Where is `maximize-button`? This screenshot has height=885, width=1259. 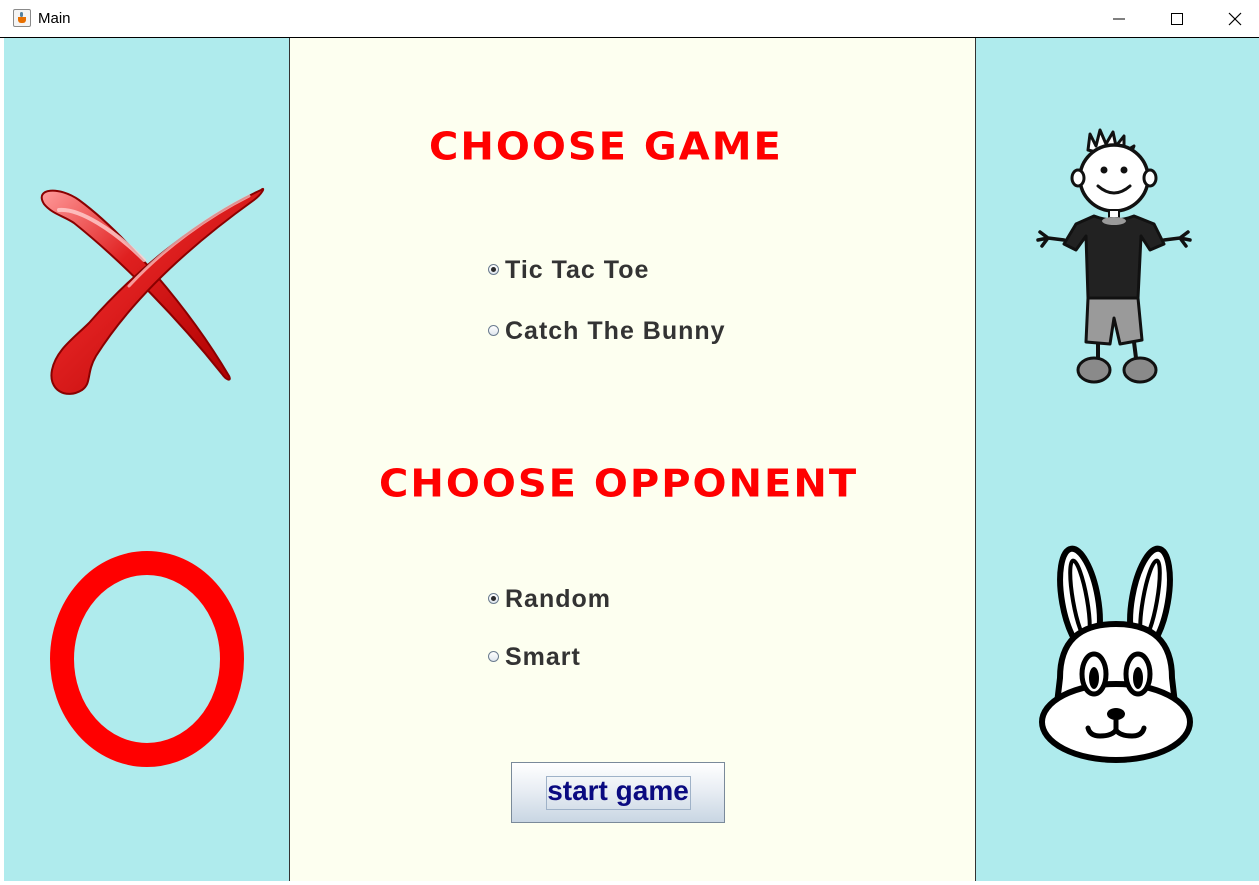 maximize-button is located at coordinates (1177, 19).